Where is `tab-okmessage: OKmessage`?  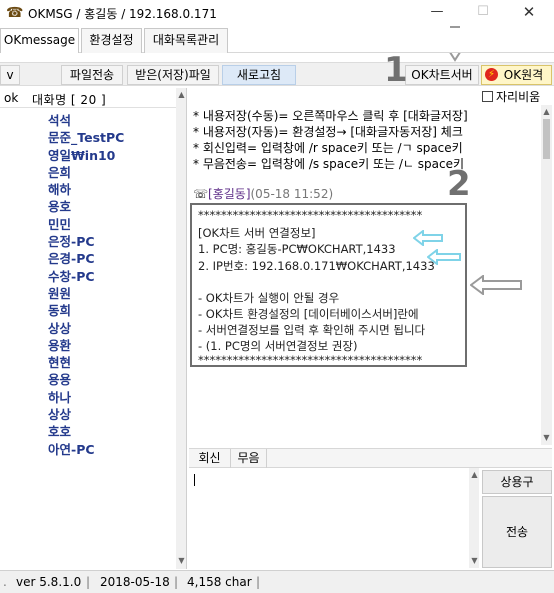 tab-okmessage: OKmessage is located at coordinates (39, 40).